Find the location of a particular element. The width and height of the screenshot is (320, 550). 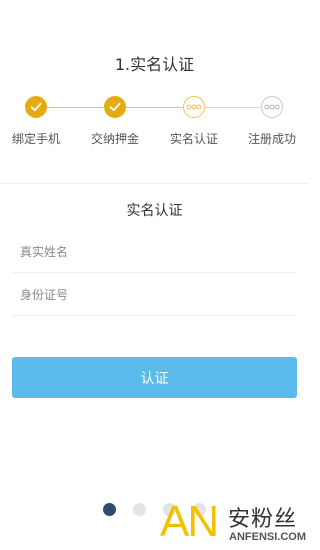

step-3-label: 实名认证 is located at coordinates (193, 139).